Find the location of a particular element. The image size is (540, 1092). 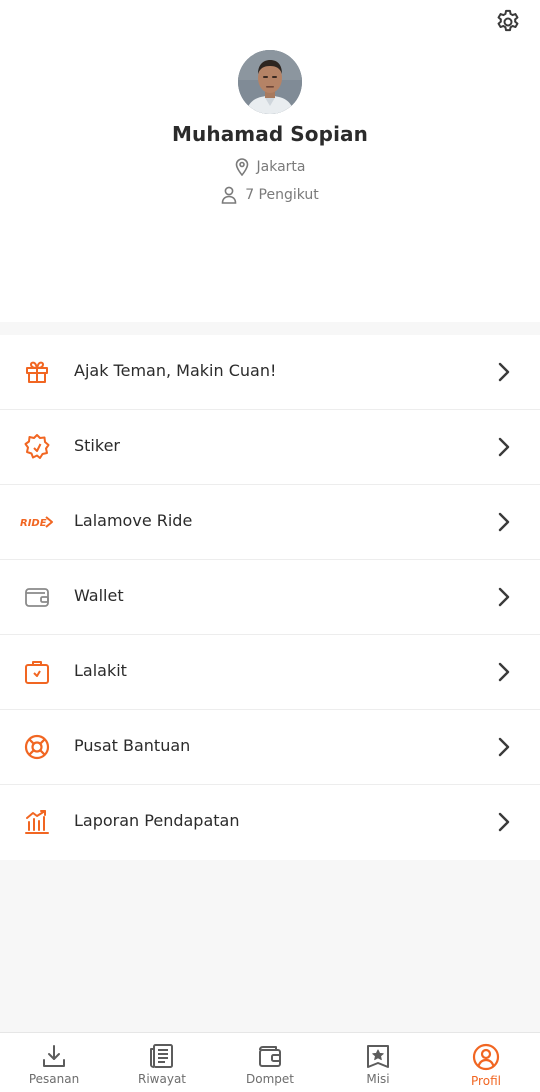

menu-item-referral: Ajak Teman, Makin Cuan! is located at coordinates (270, 372).